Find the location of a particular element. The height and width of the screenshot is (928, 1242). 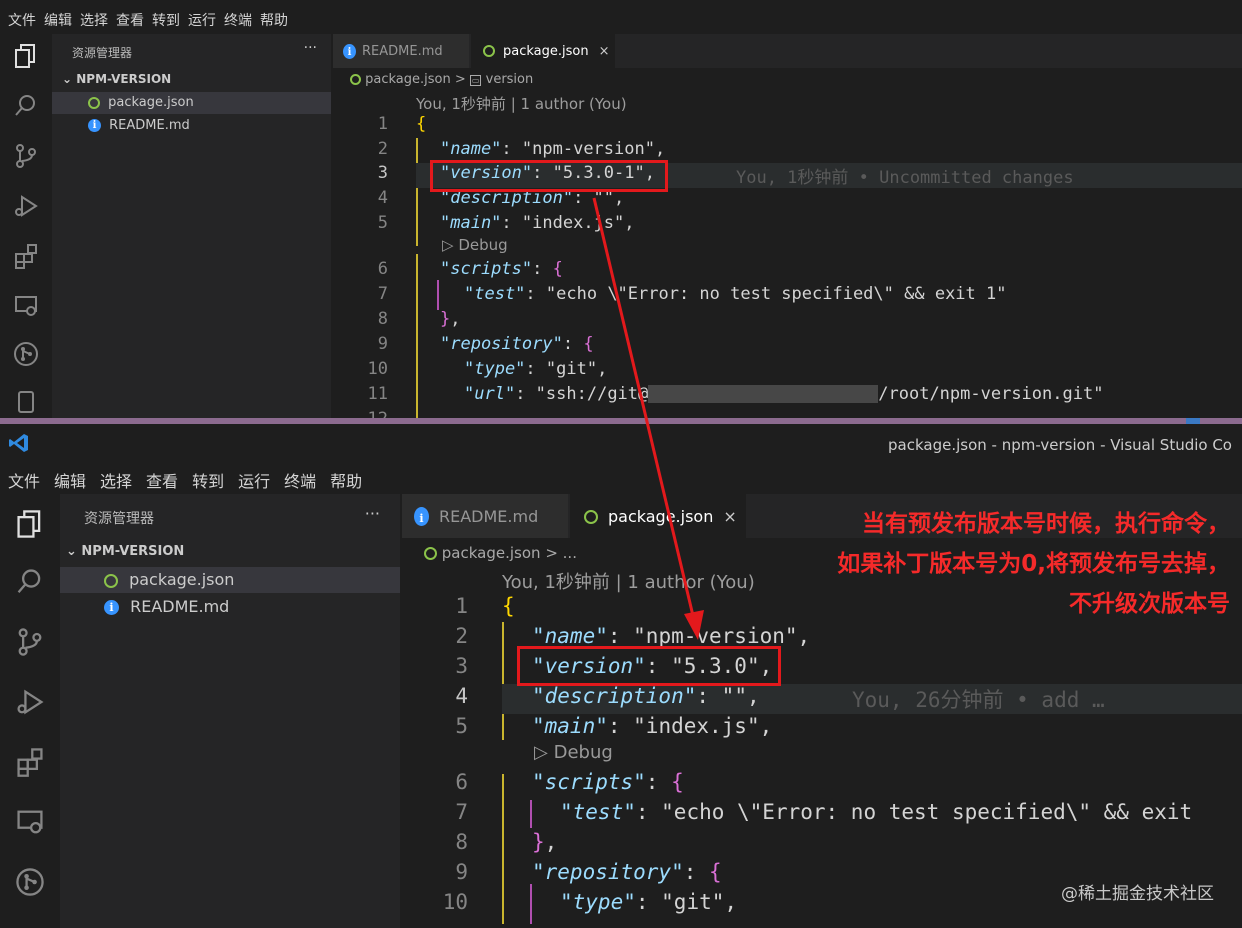

notebook-icon is located at coordinates (26, 402).